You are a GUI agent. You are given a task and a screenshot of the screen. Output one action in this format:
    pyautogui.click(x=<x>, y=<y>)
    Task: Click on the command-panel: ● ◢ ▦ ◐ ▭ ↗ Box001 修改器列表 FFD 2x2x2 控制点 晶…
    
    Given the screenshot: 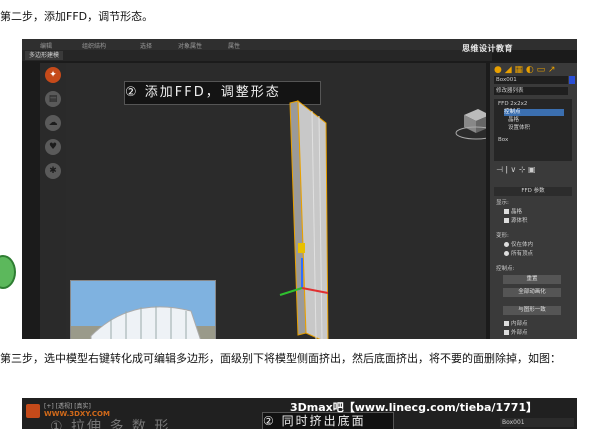 What is the action you would take?
    pyautogui.click(x=533, y=201)
    